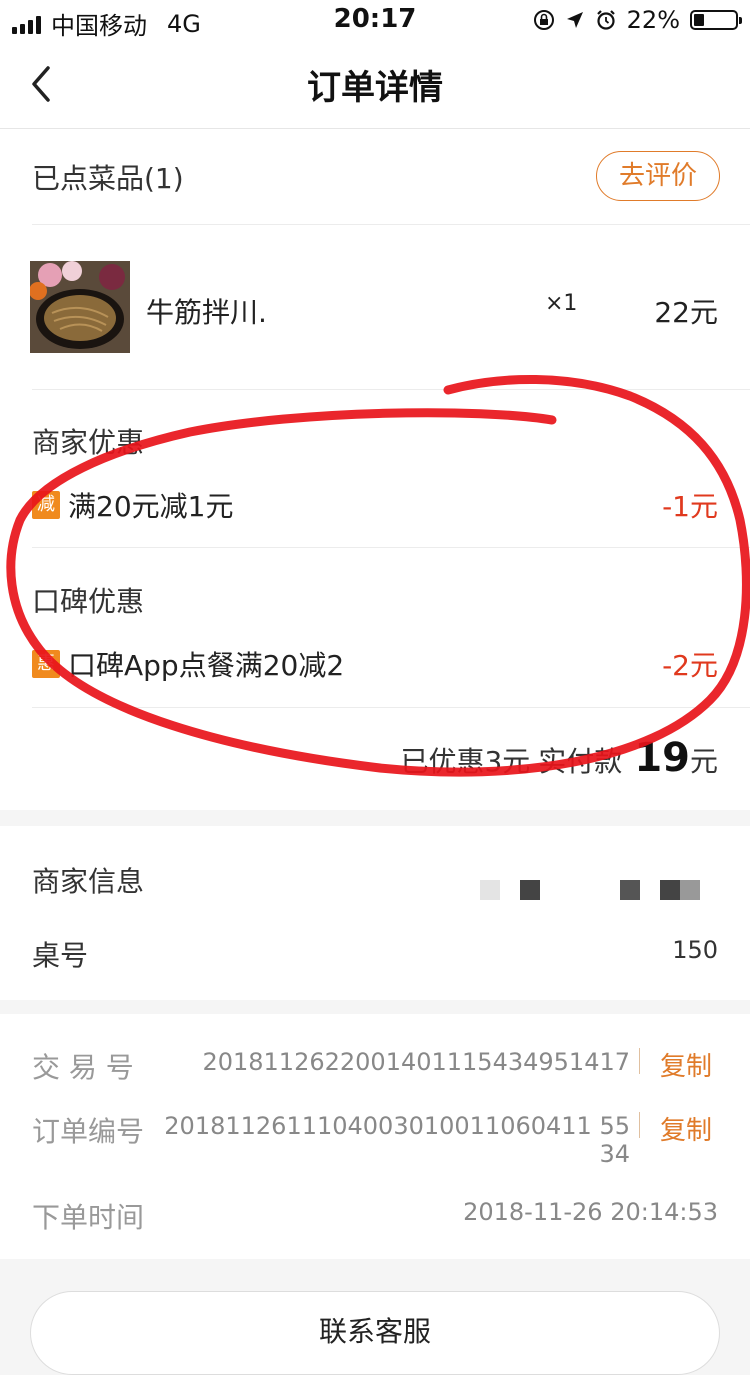 The width and height of the screenshot is (750, 1375). Describe the element at coordinates (574, 20) in the screenshot. I see `location-arrow-icon` at that location.